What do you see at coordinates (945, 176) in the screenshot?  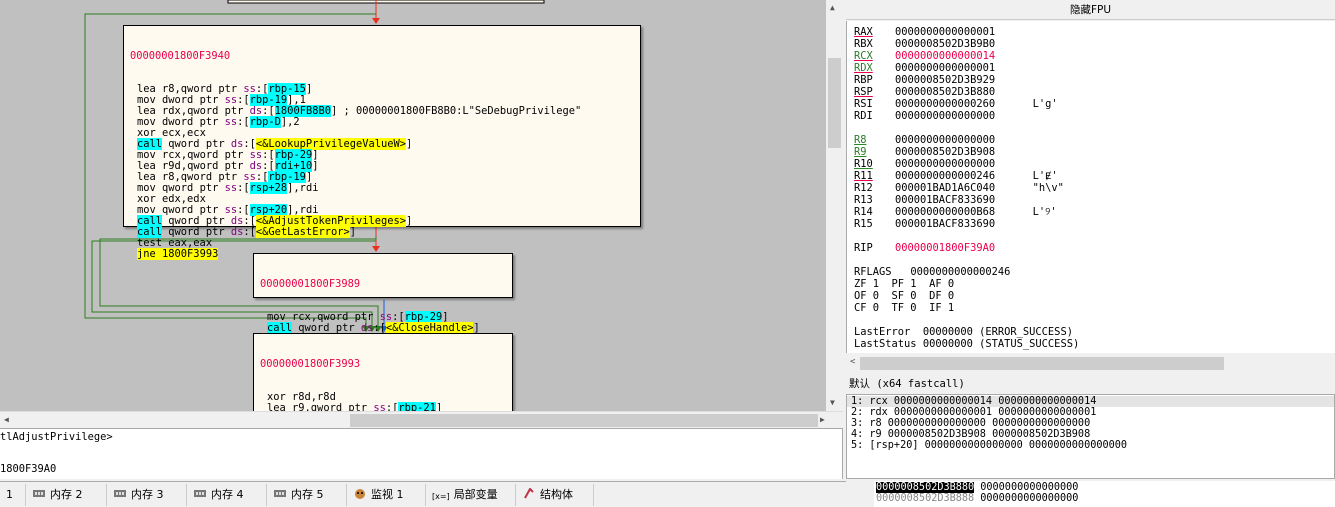 I see `register-value: 0000000000000246` at bounding box center [945, 176].